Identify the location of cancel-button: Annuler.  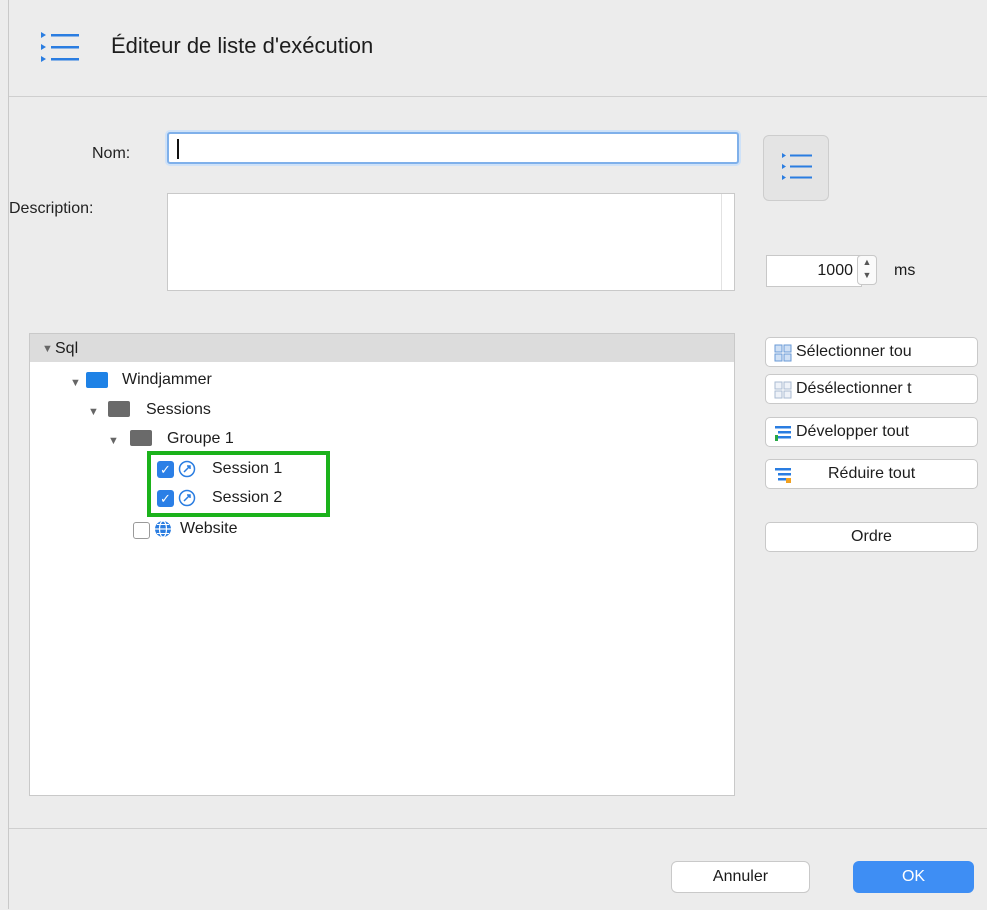
(740, 877).